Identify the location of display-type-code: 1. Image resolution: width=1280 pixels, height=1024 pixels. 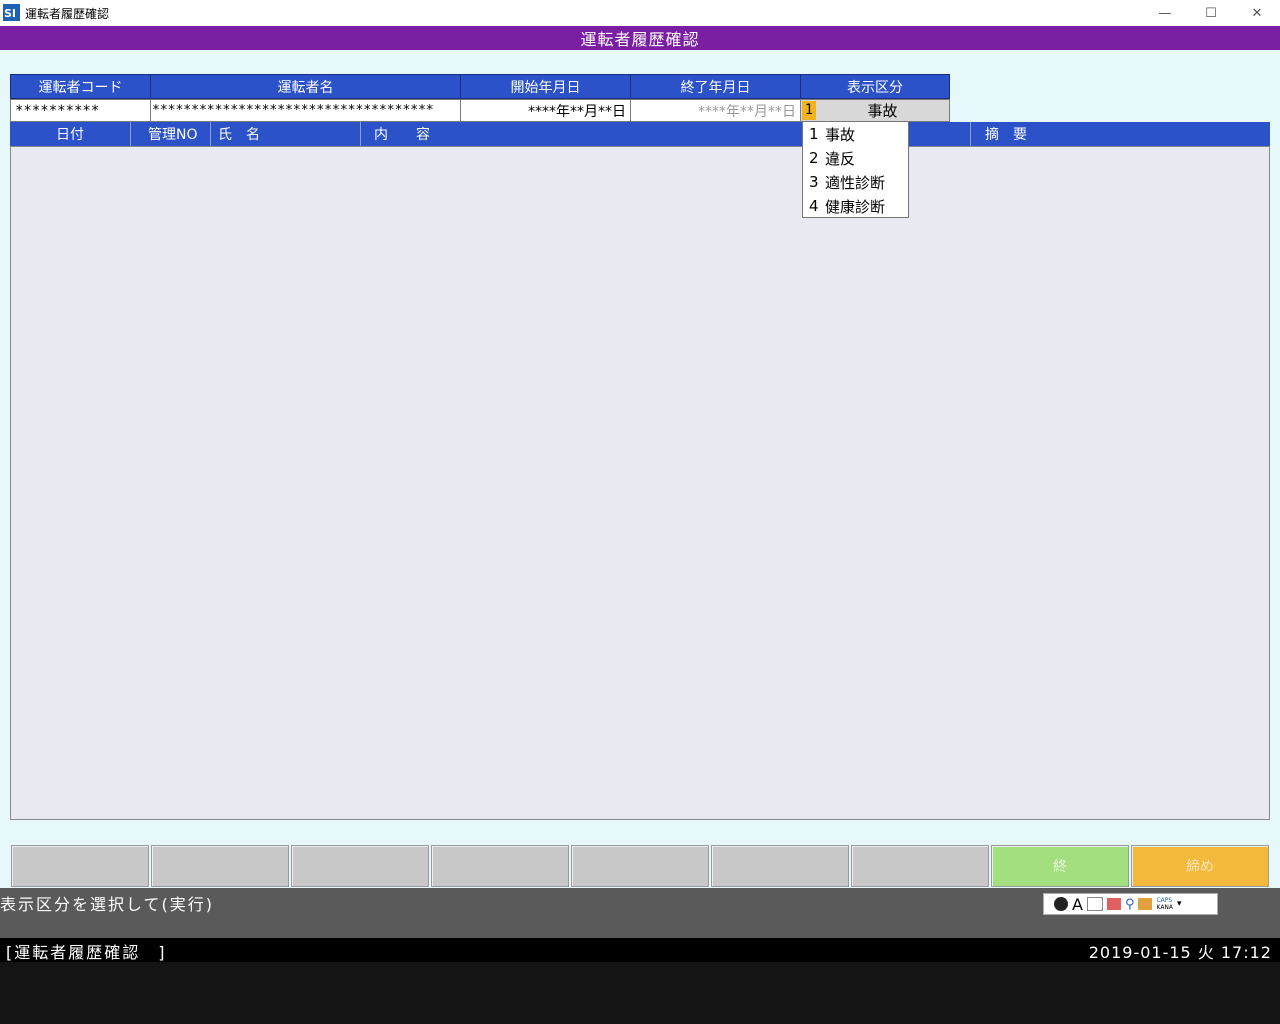
(809, 110).